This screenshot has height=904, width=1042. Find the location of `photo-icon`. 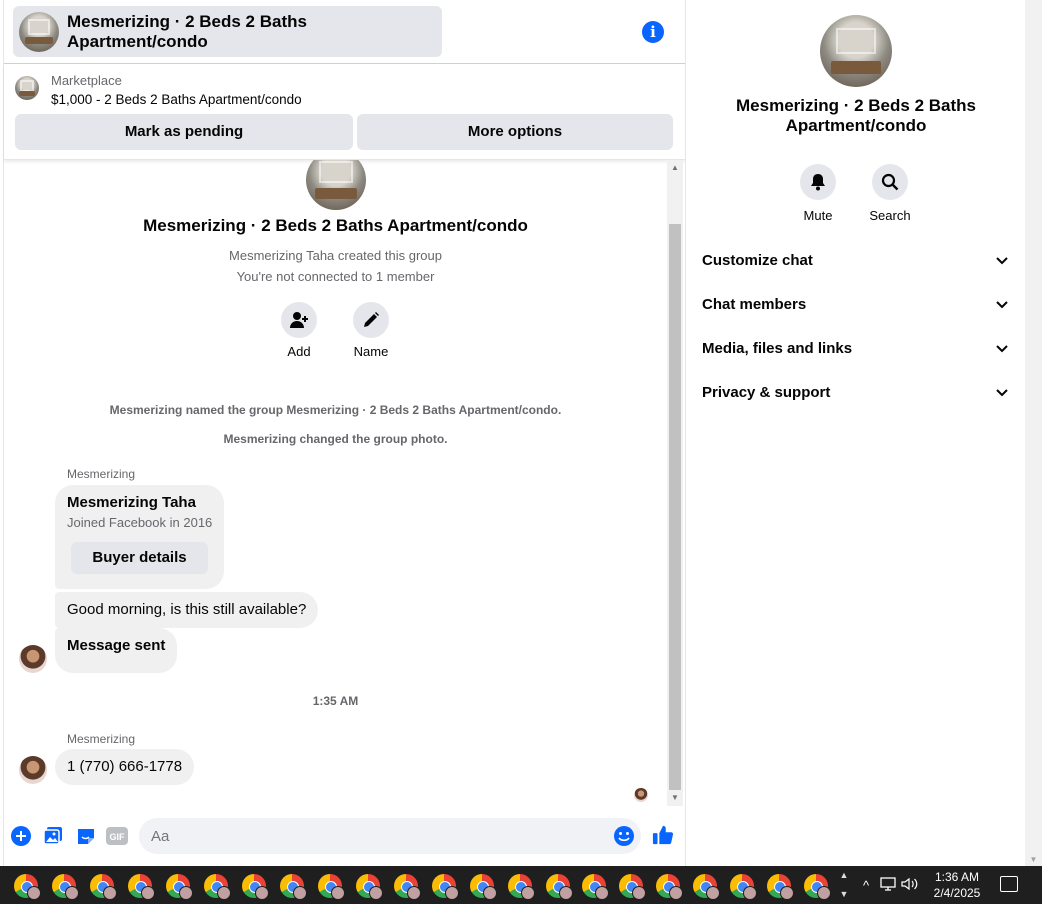

photo-icon is located at coordinates (53, 836).